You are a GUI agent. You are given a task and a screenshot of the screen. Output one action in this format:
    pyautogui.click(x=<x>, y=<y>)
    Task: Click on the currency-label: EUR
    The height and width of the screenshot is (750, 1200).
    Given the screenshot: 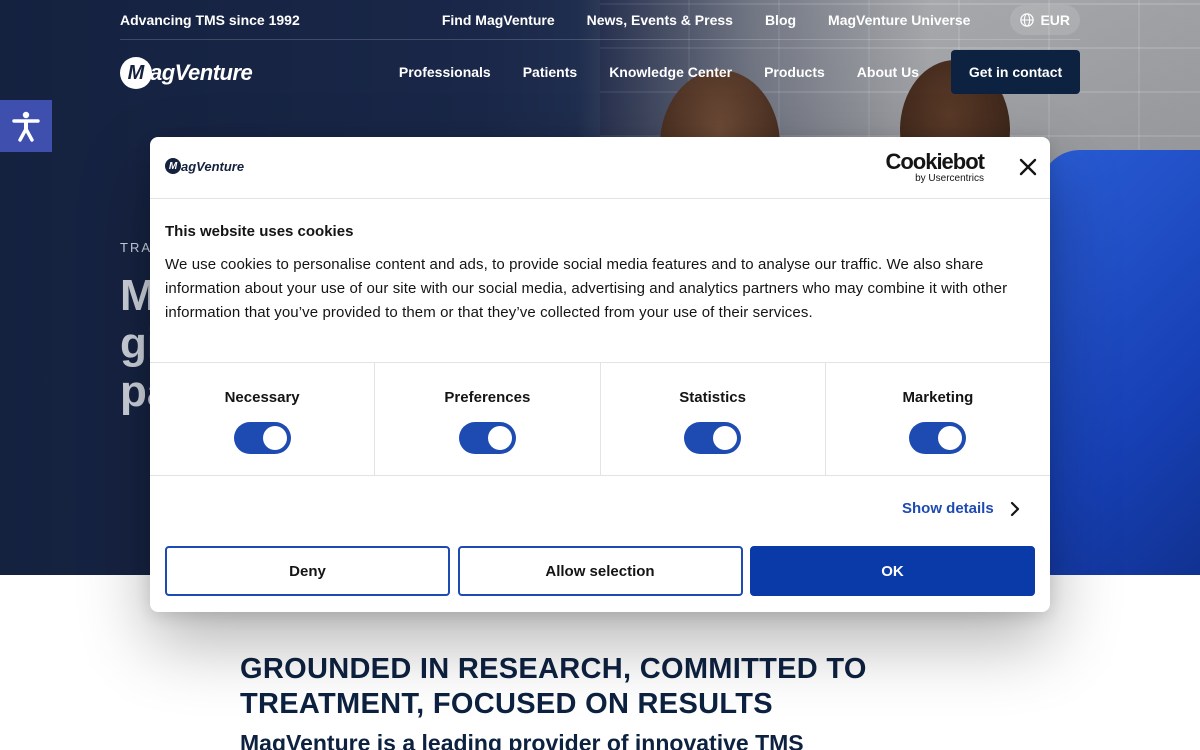 What is the action you would take?
    pyautogui.click(x=1055, y=20)
    